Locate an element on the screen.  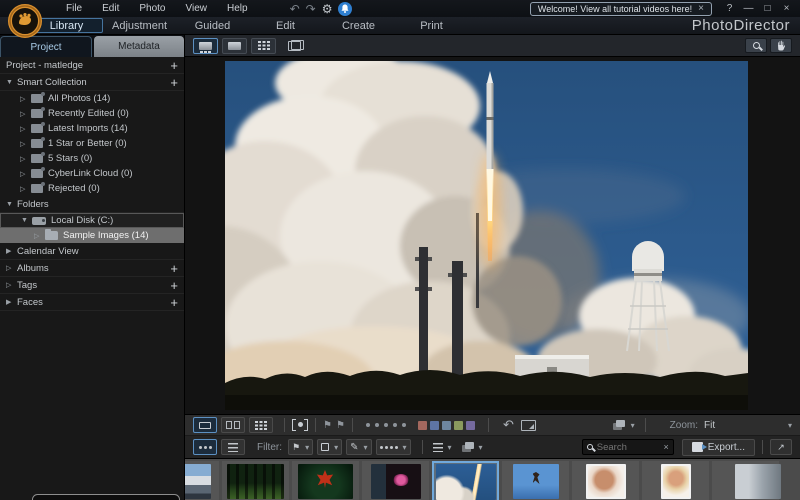
menu-edit: Edit is located at coordinates (110, 8).